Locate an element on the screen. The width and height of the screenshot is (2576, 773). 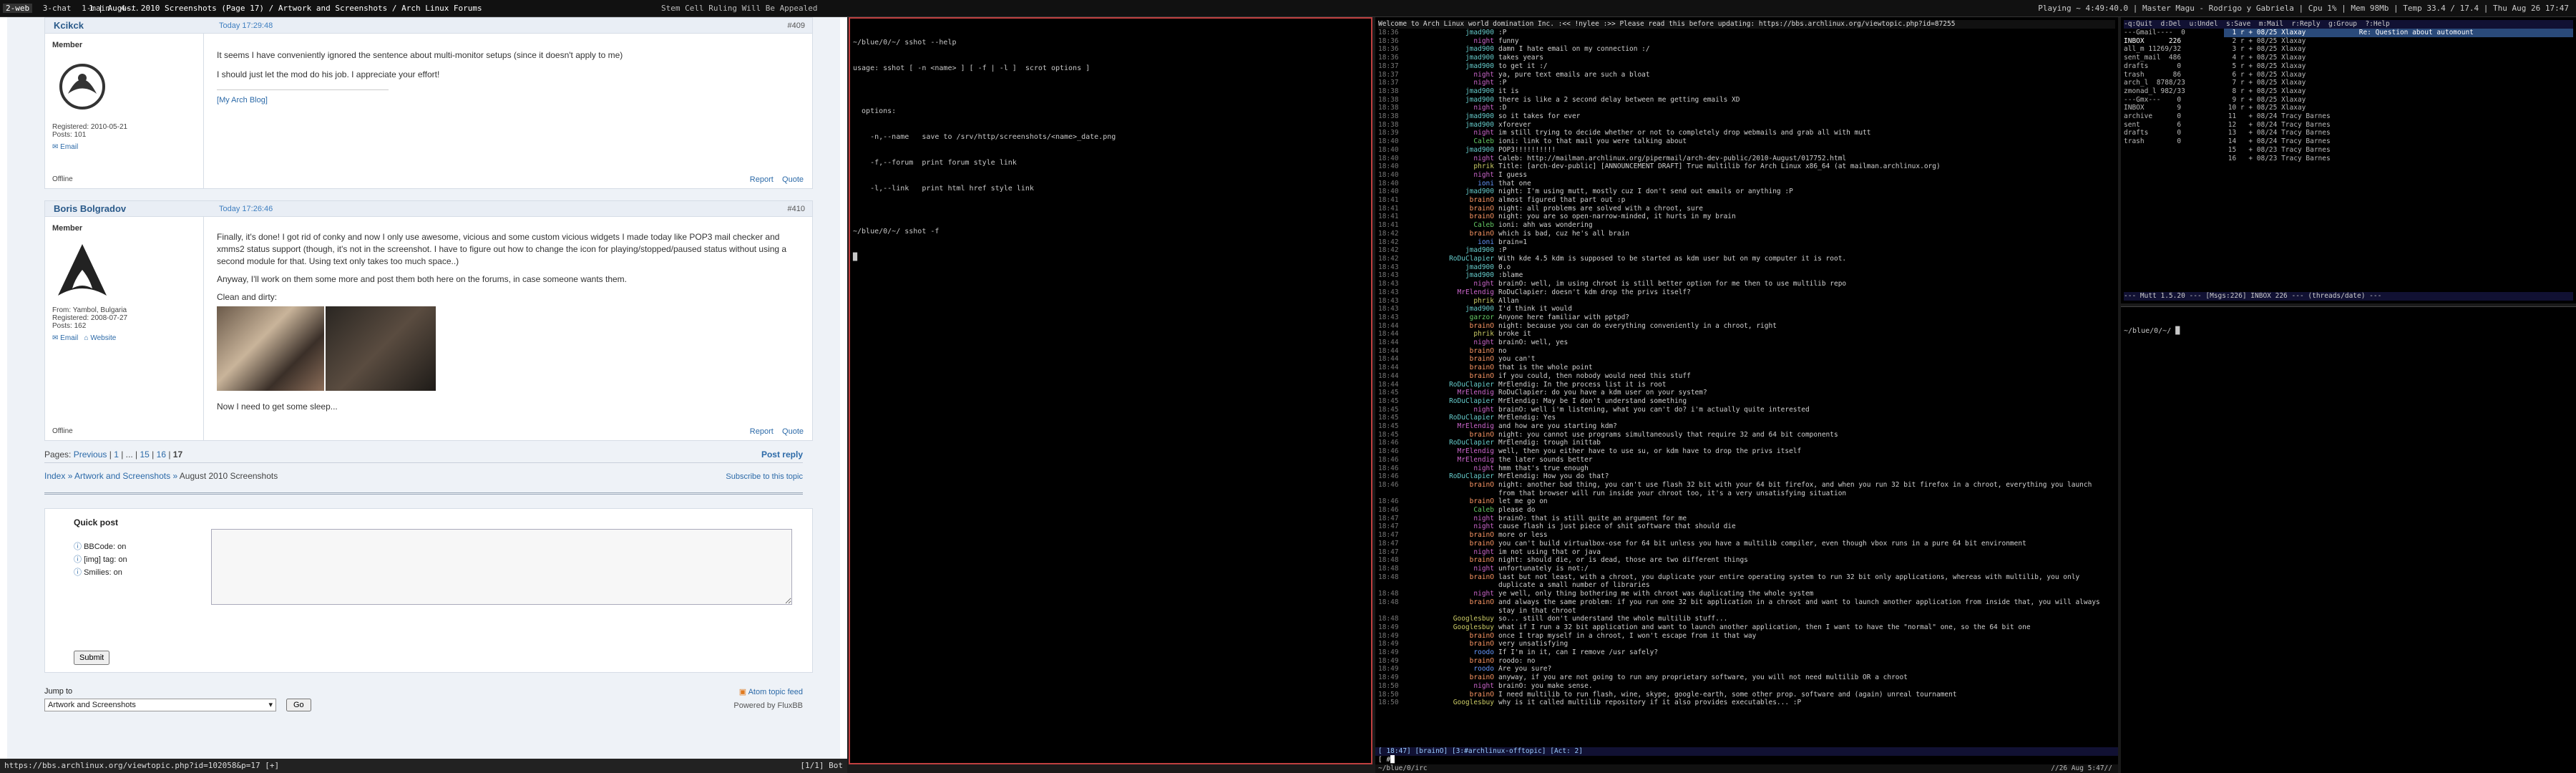
post-number: #409 is located at coordinates (796, 26).